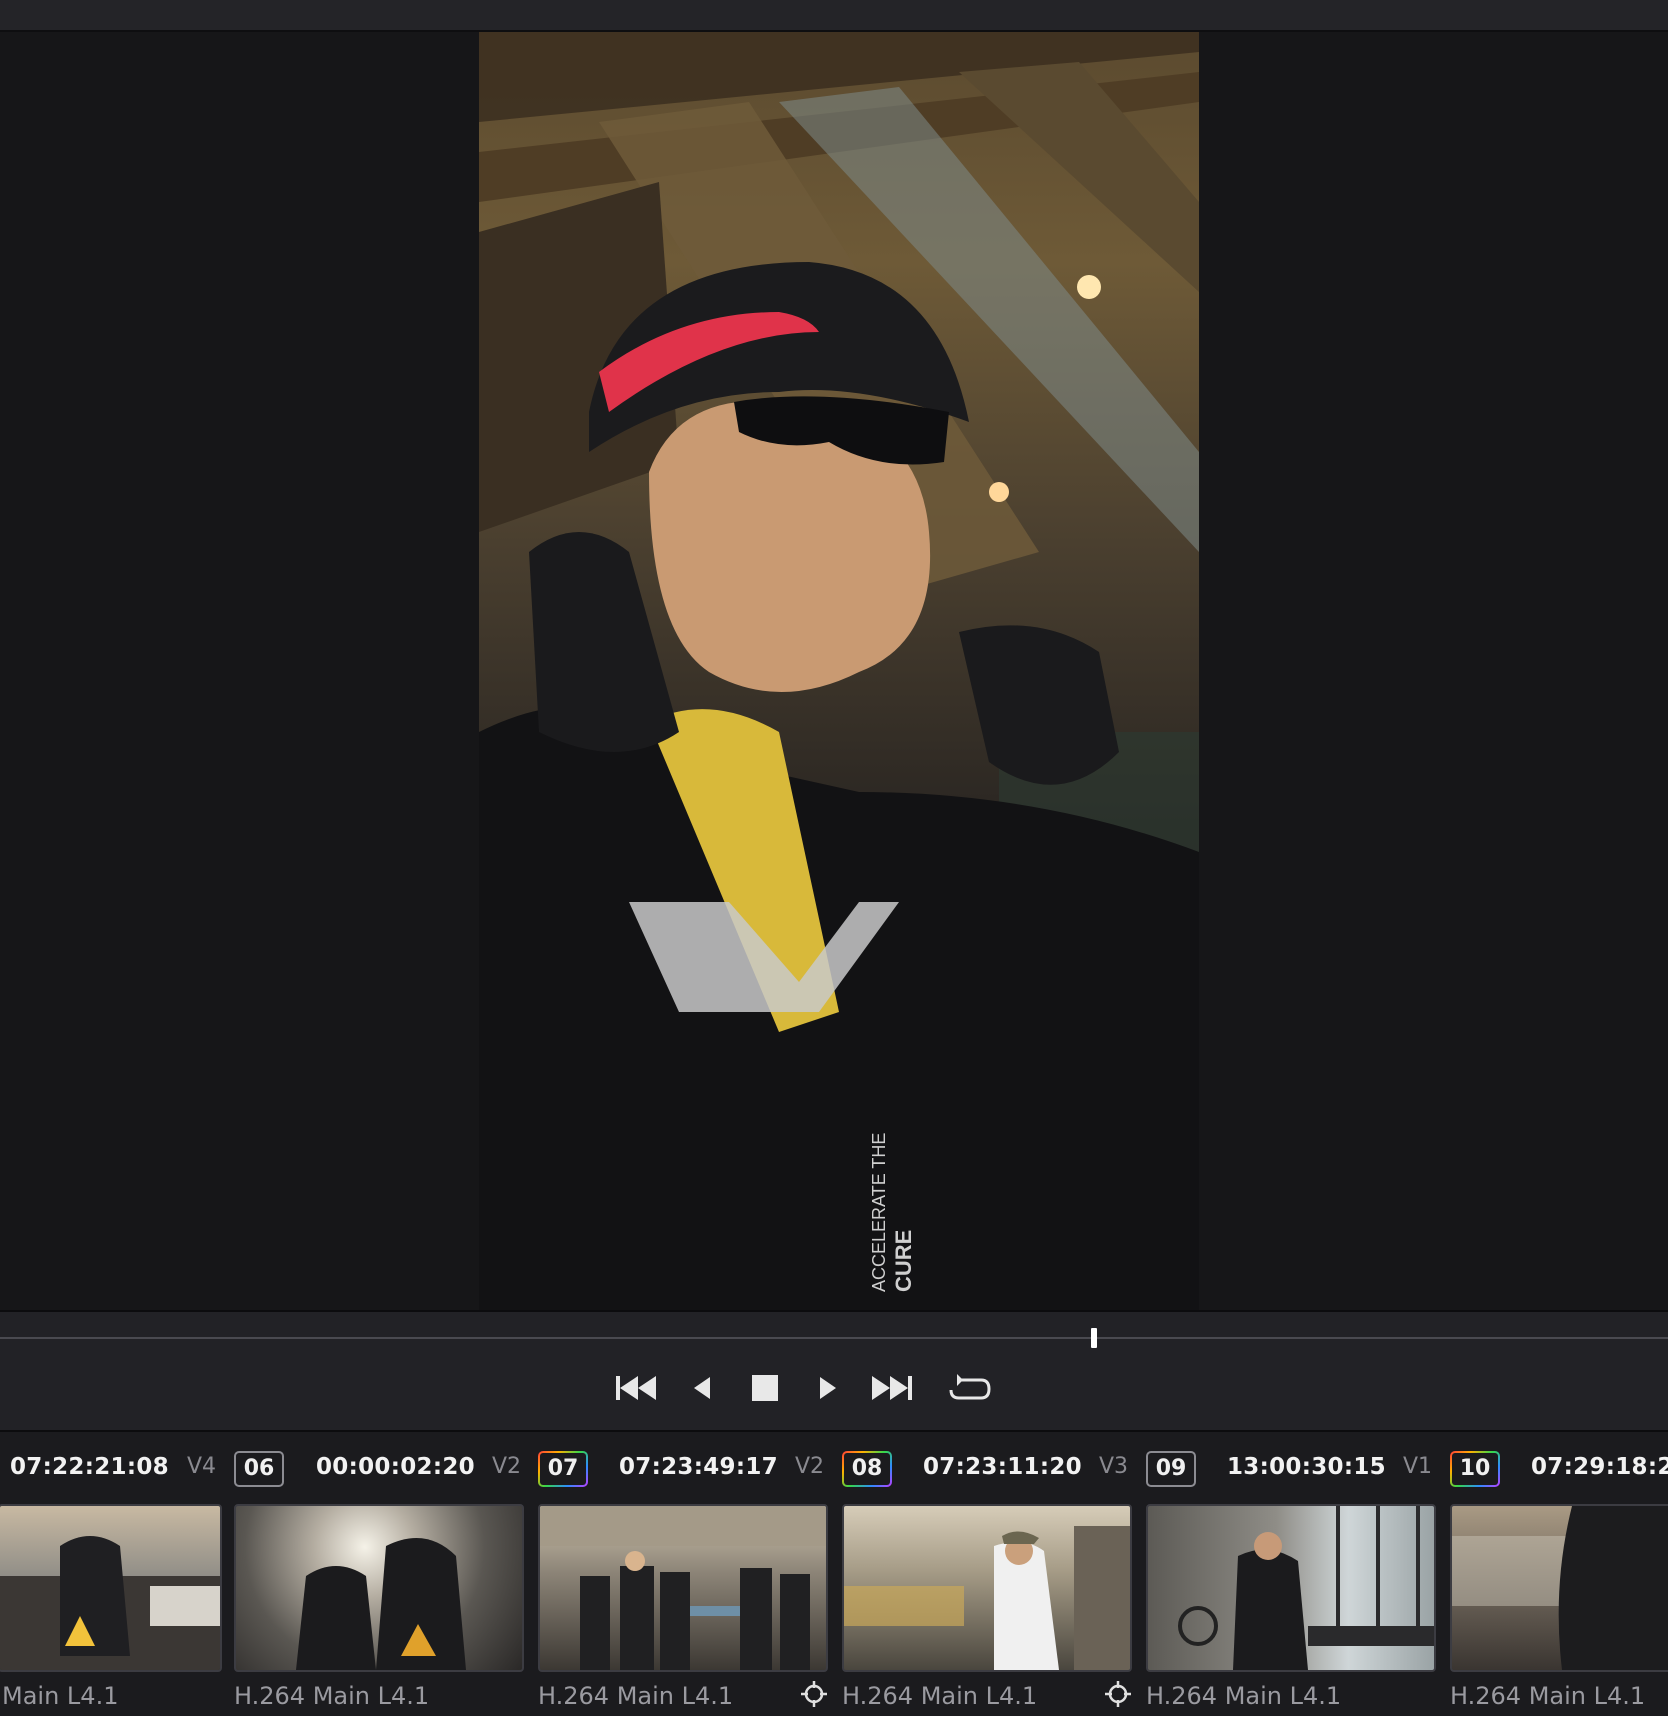 Image resolution: width=1668 pixels, height=1716 pixels. What do you see at coordinates (1475, 1469) in the screenshot?
I see `clip-number-badge: 10` at bounding box center [1475, 1469].